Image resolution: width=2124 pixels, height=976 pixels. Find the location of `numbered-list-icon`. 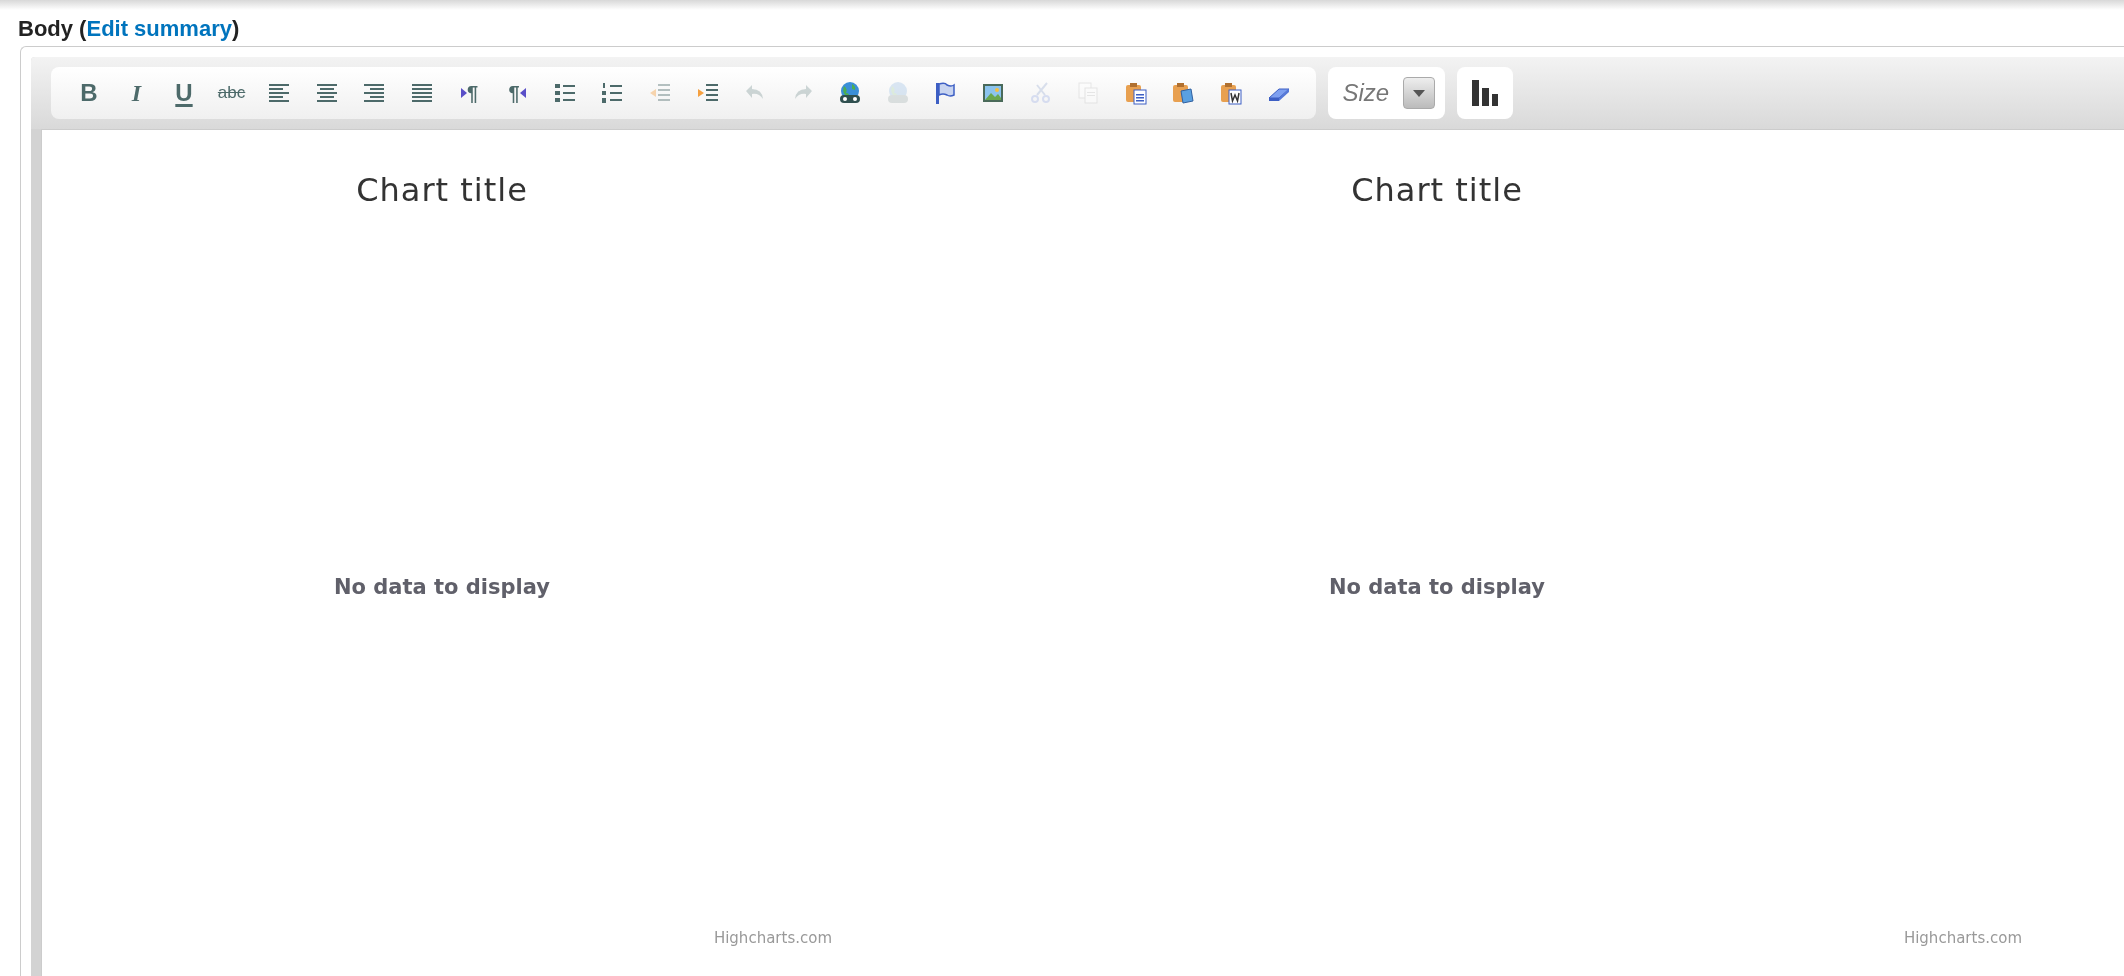

numbered-list-icon is located at coordinates (612, 93).